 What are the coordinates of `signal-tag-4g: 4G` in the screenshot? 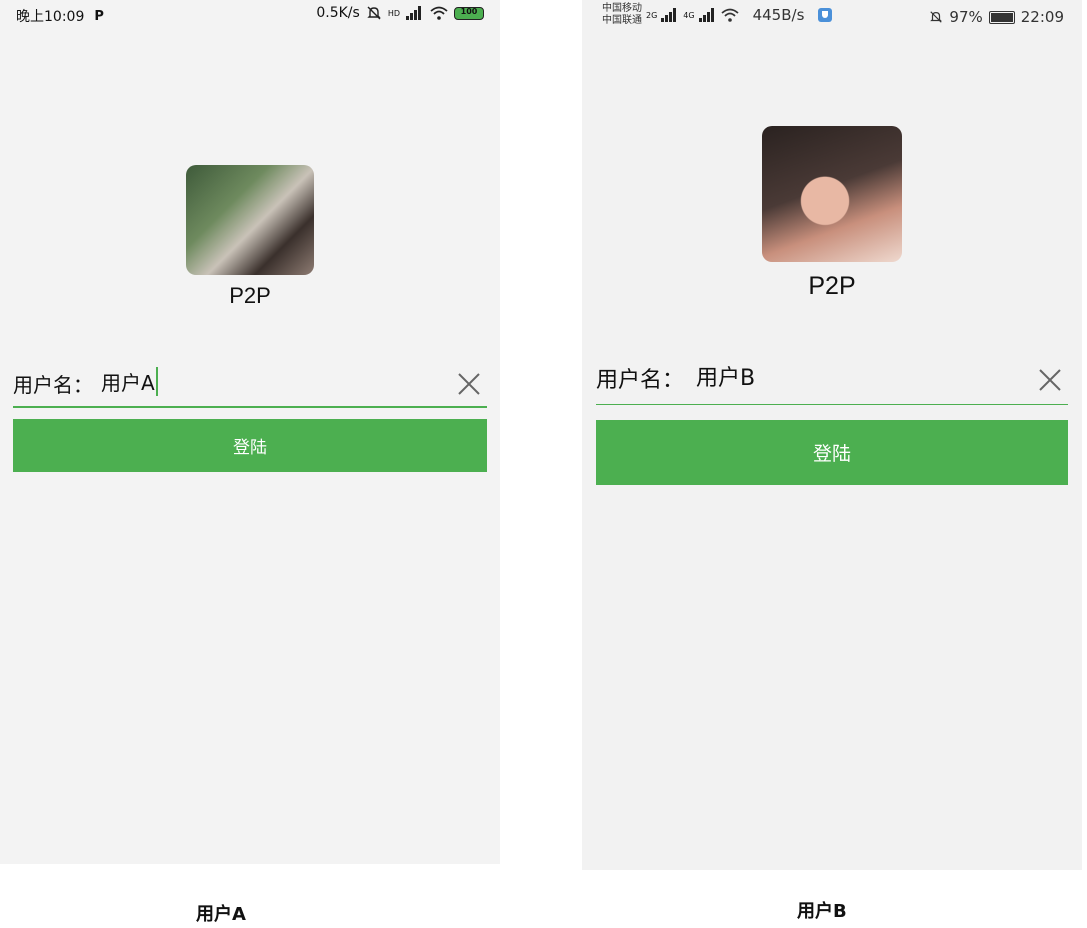 It's located at (689, 15).